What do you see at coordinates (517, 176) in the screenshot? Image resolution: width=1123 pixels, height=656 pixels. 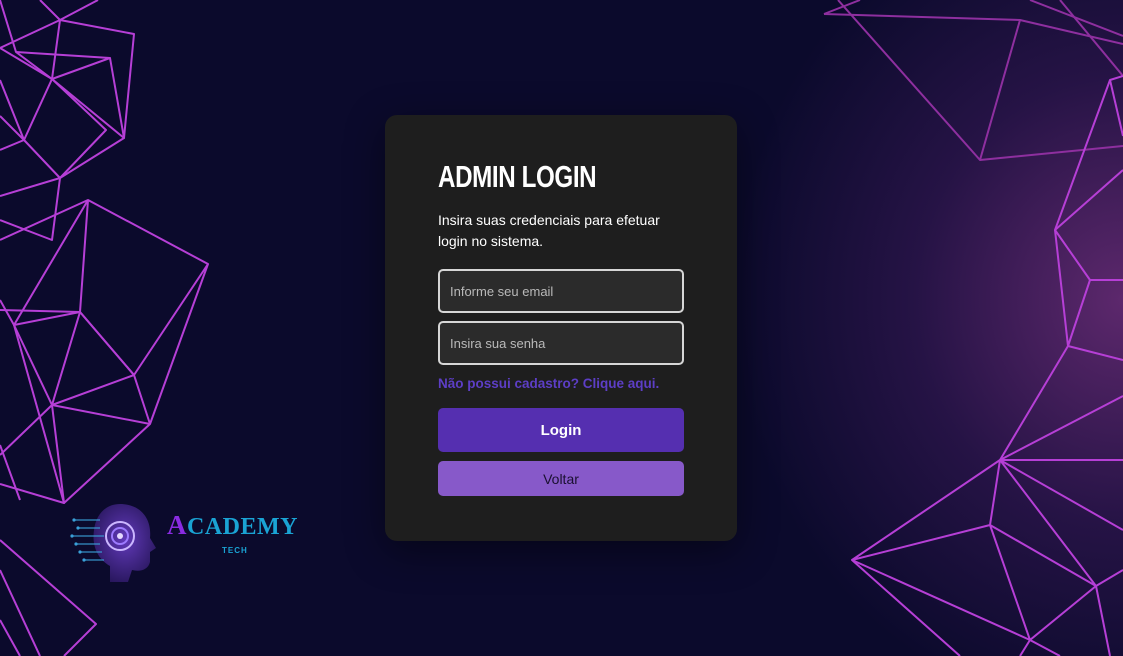 I see `page-title: ADMIN LOGIN` at bounding box center [517, 176].